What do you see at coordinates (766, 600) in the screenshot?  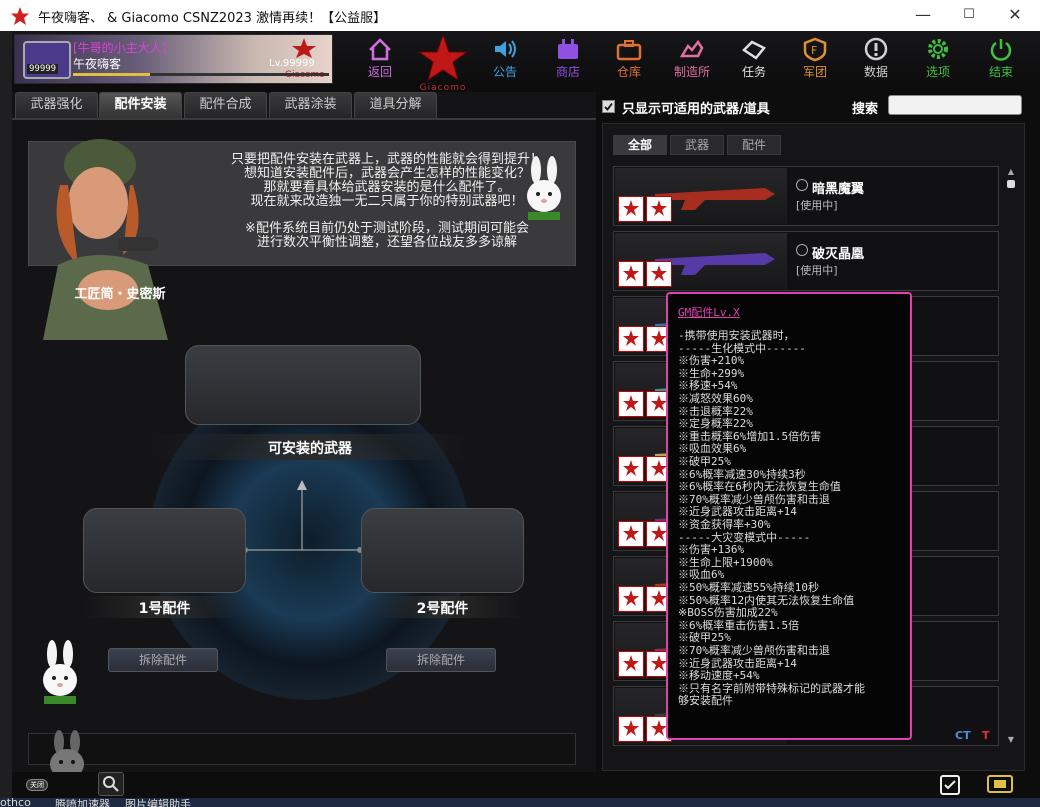 I see `tooltip-line: ※50%概率12内使其无法恢复生命值` at bounding box center [766, 600].